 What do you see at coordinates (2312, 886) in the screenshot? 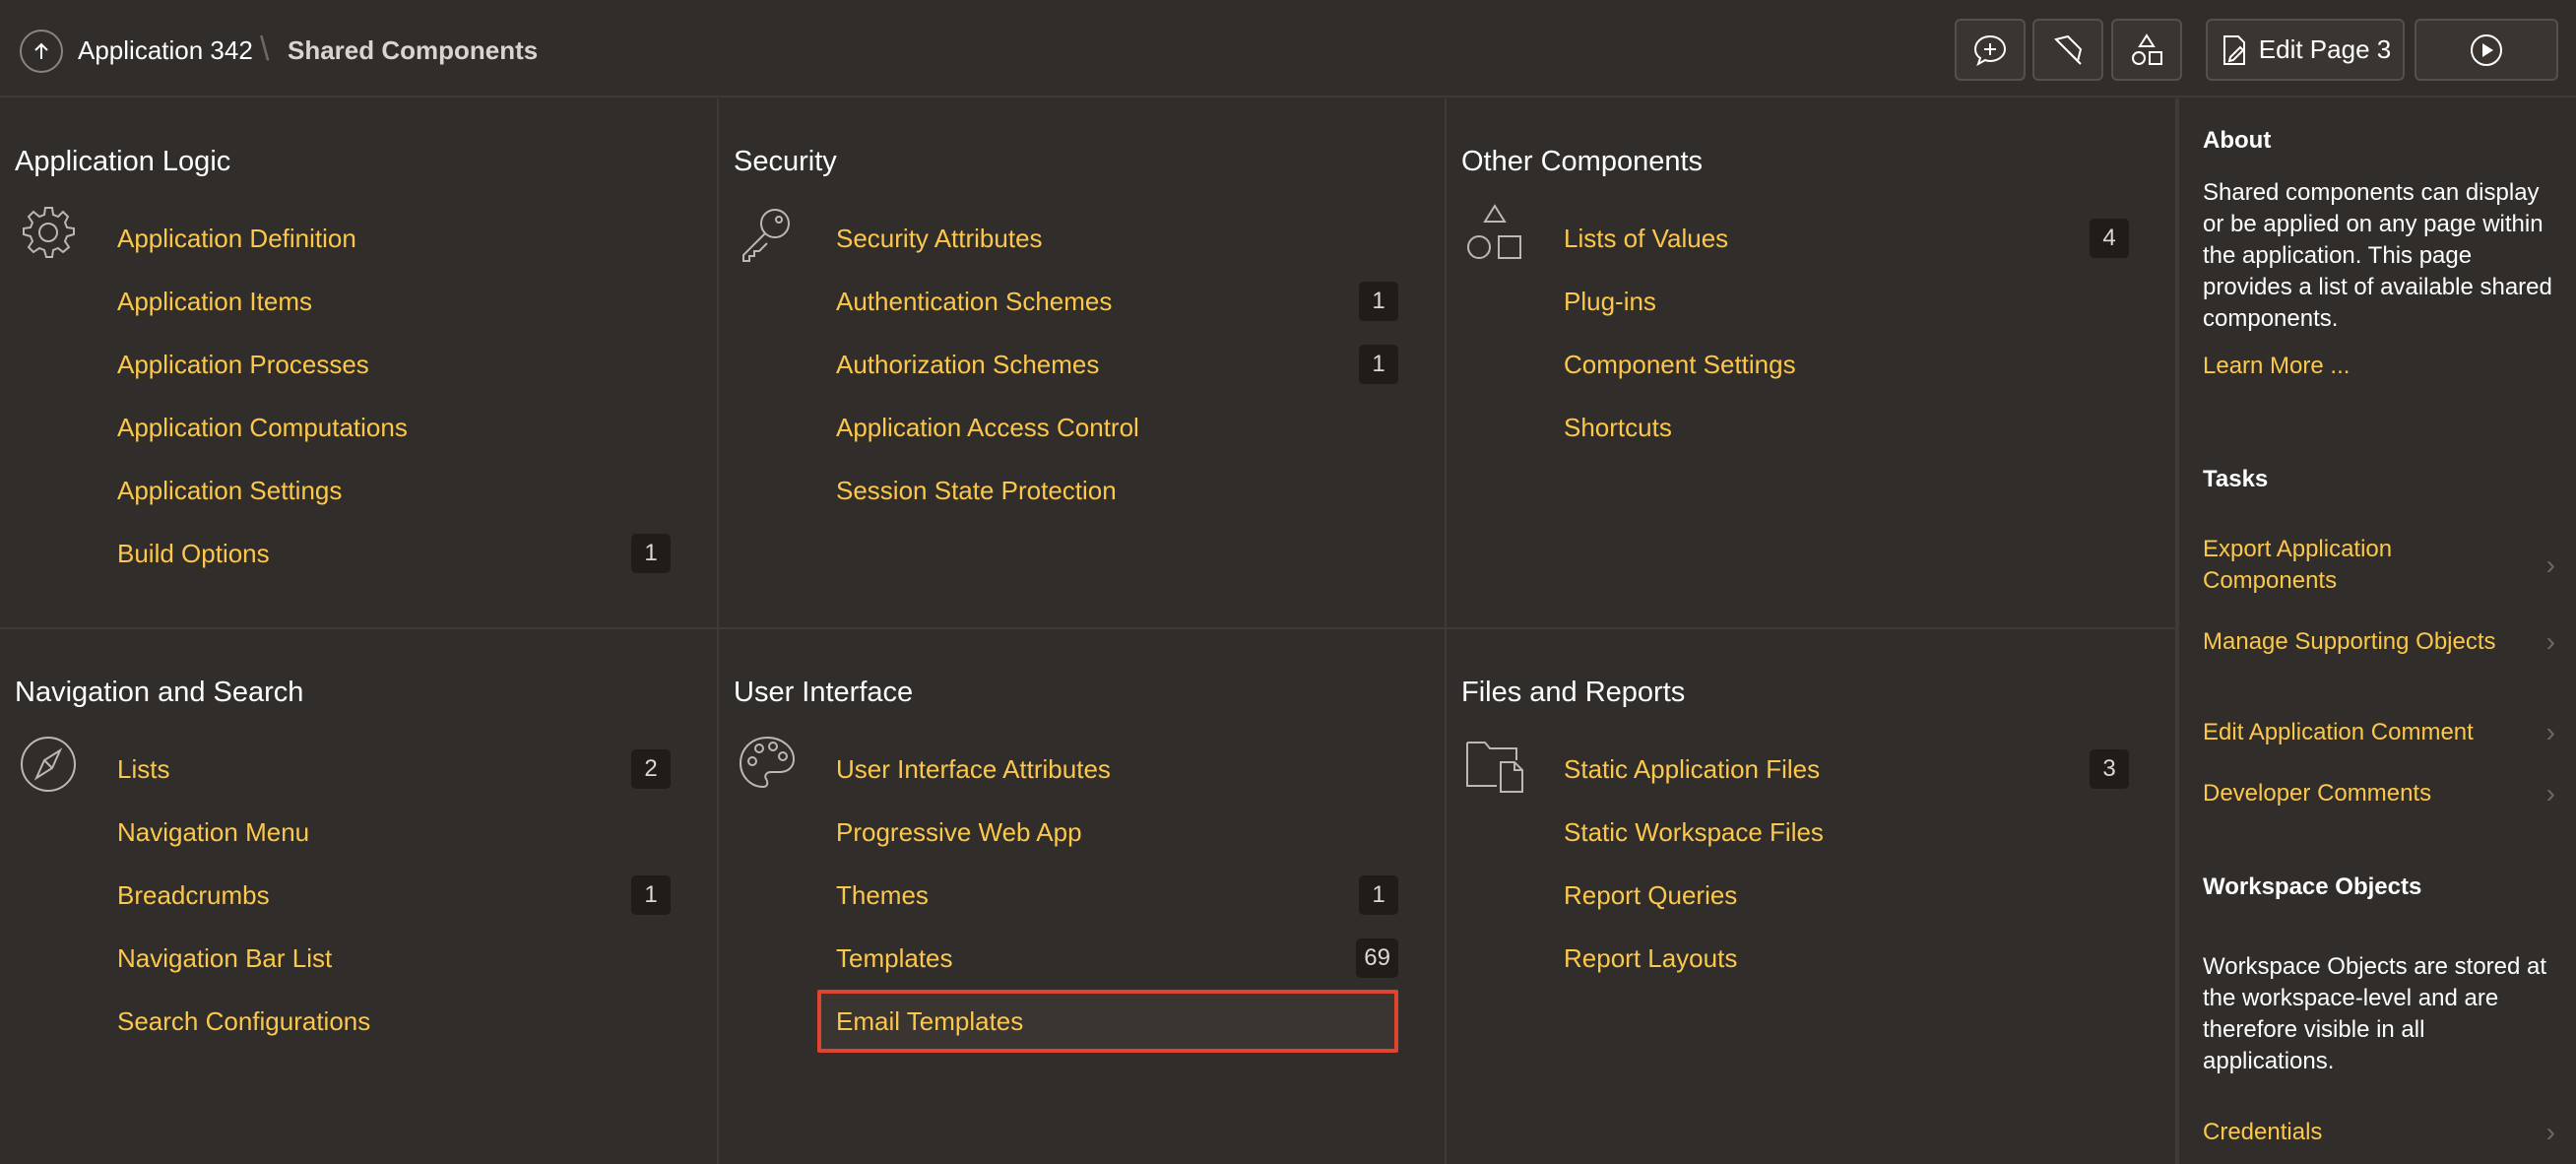
I see `workspace-objects-heading: Workspace Objects` at bounding box center [2312, 886].